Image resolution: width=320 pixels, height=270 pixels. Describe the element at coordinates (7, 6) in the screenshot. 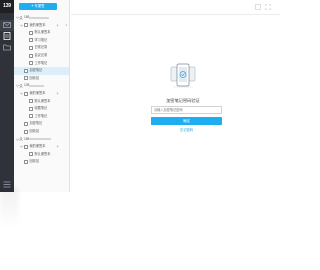

I see `app-logo: 139` at that location.